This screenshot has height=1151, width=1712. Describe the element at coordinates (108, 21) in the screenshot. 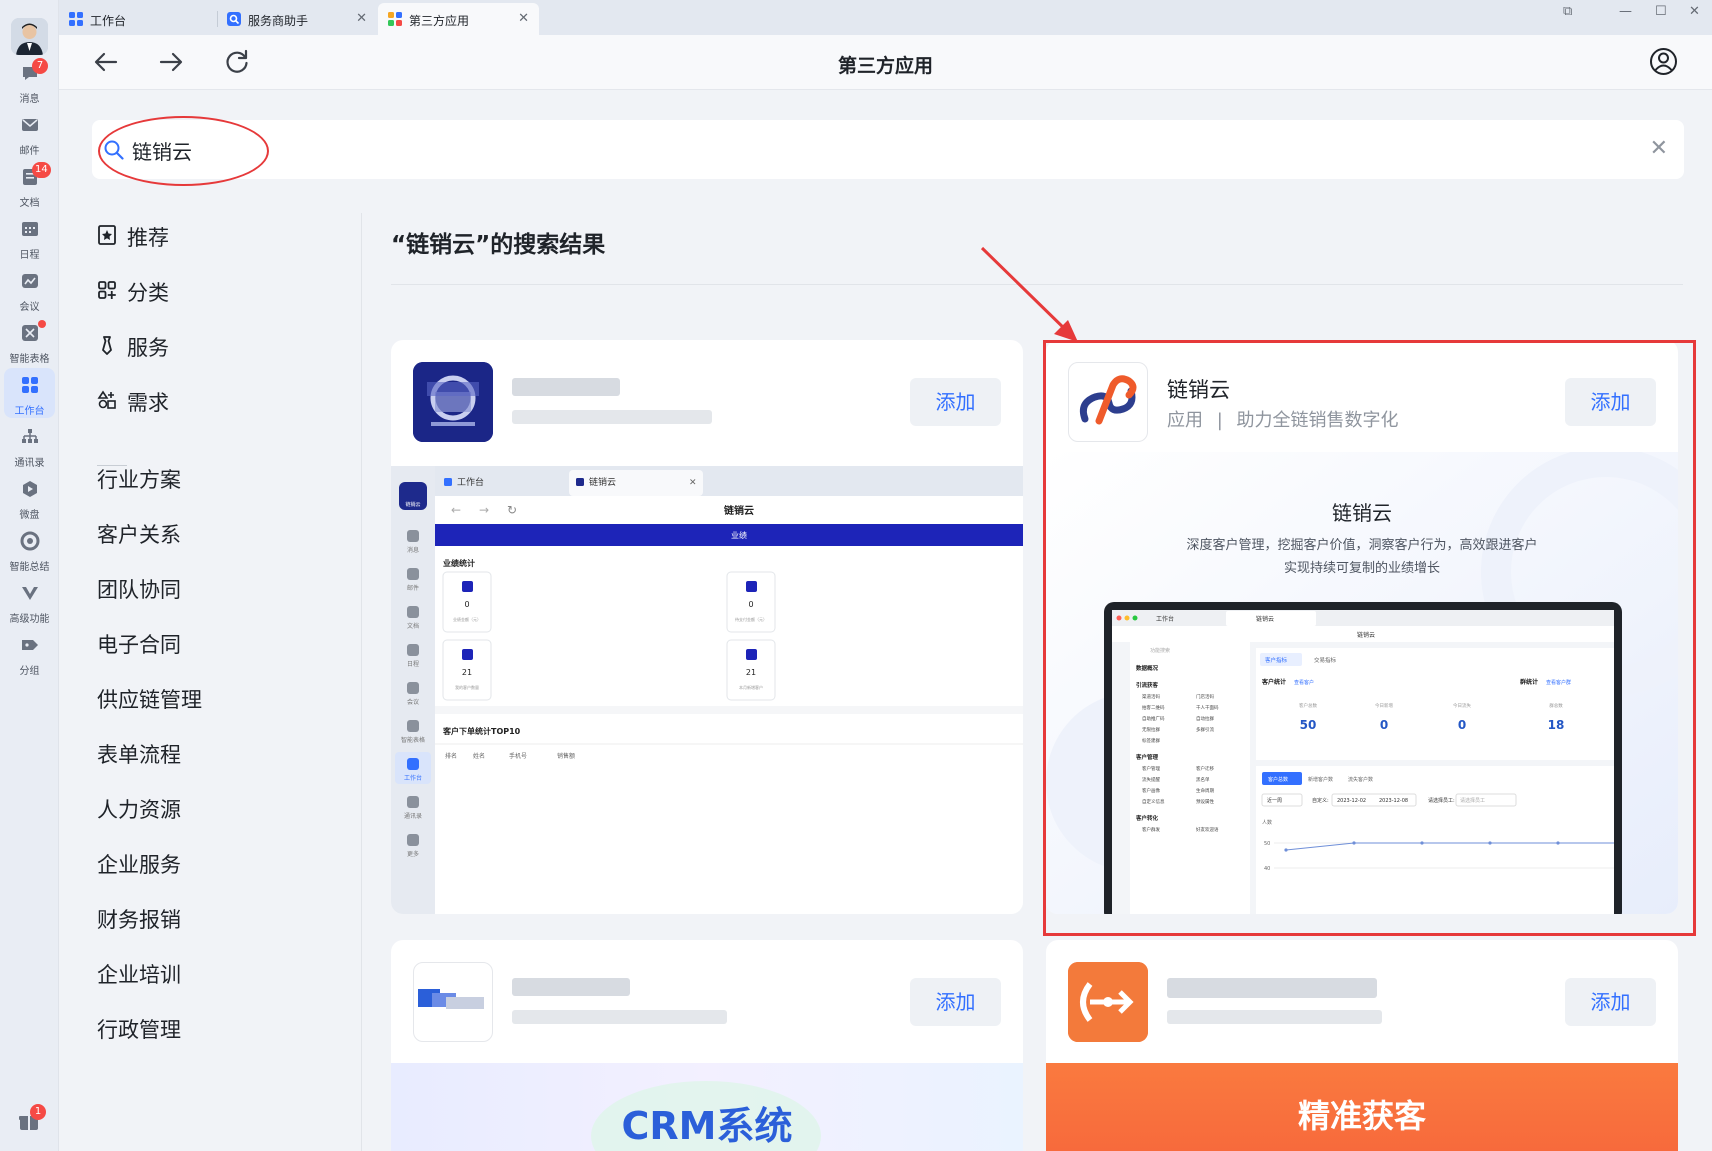

I see `tab-label: 工作台` at that location.